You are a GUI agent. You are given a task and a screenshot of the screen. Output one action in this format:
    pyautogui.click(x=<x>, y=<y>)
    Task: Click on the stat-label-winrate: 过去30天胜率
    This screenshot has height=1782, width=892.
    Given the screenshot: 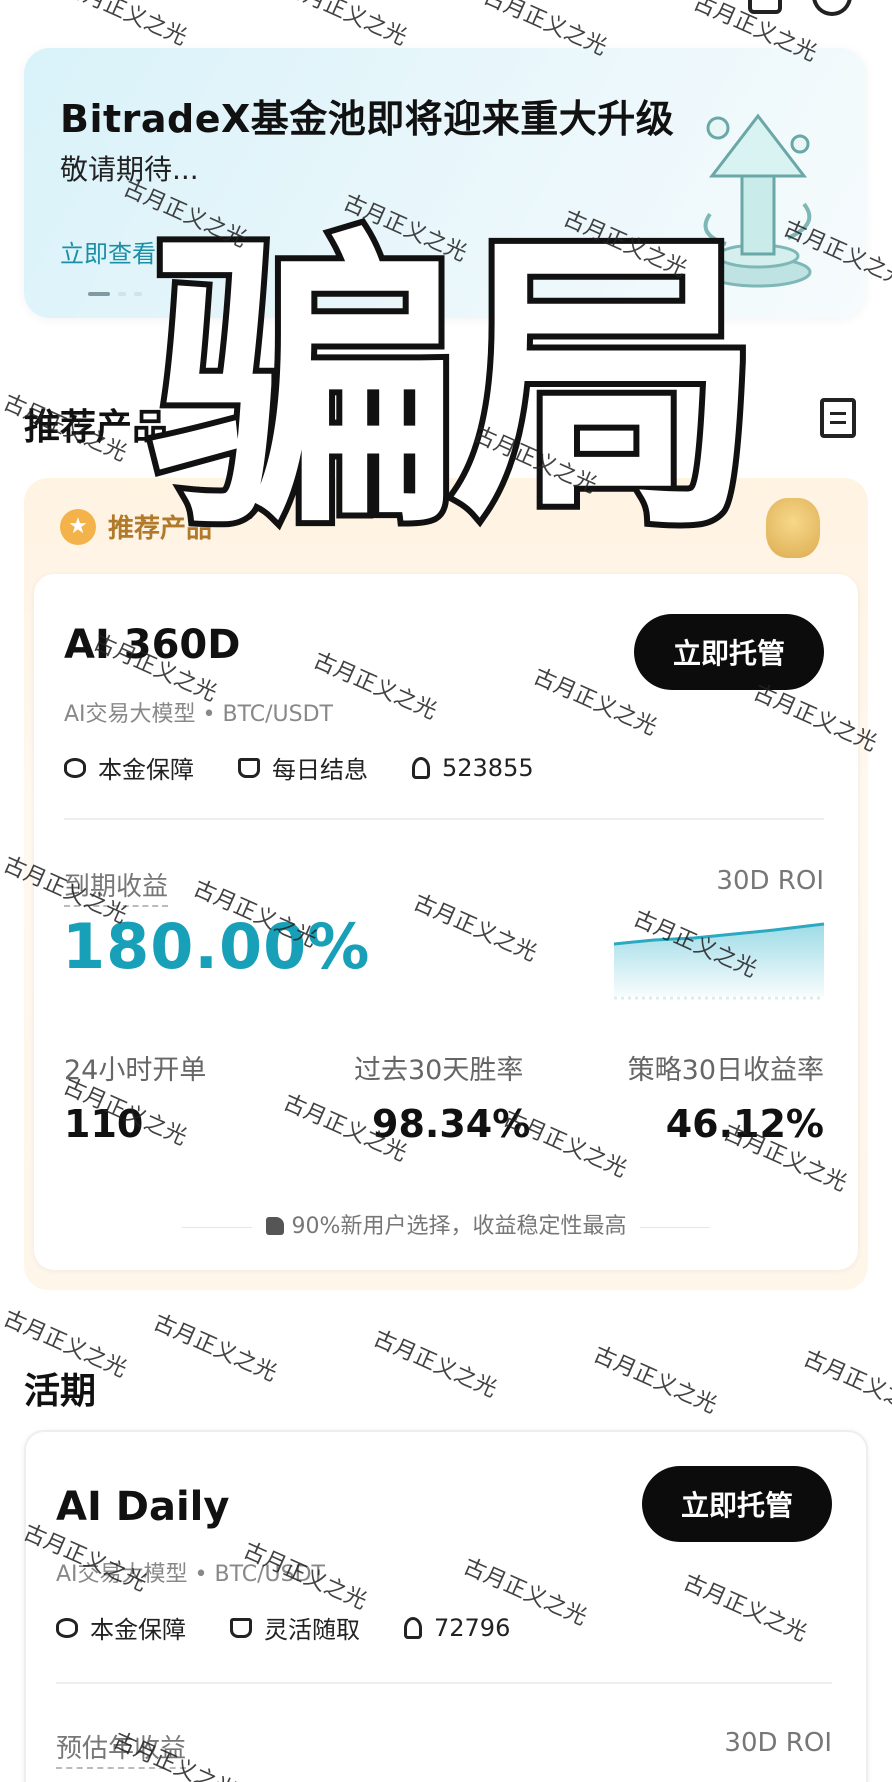 What is the action you would take?
    pyautogui.click(x=439, y=1070)
    